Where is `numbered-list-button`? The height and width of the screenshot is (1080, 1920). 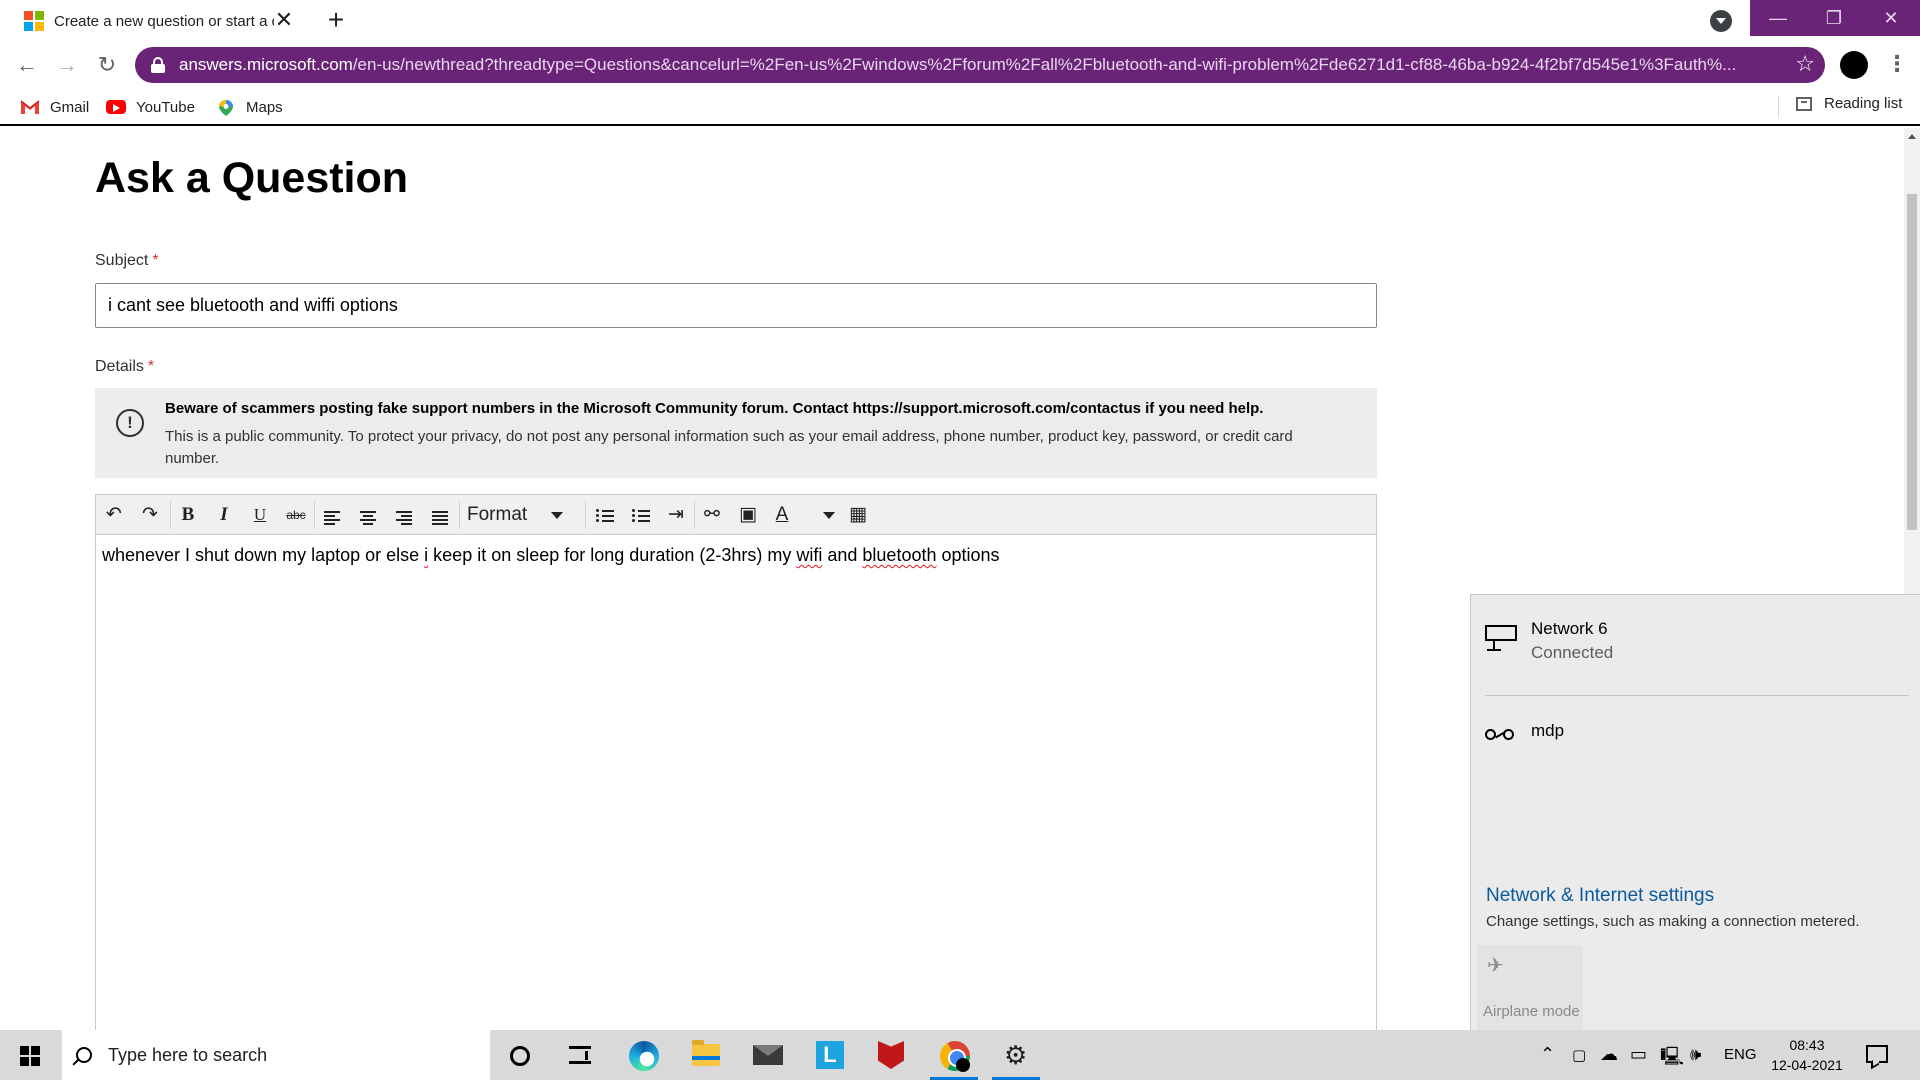 numbered-list-button is located at coordinates (640, 515).